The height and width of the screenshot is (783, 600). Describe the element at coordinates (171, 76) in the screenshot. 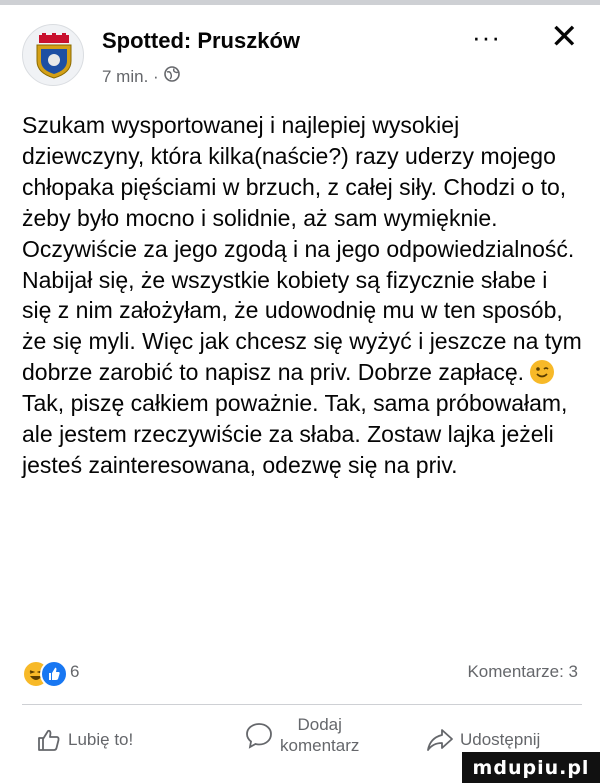

I see `globe-icon` at that location.